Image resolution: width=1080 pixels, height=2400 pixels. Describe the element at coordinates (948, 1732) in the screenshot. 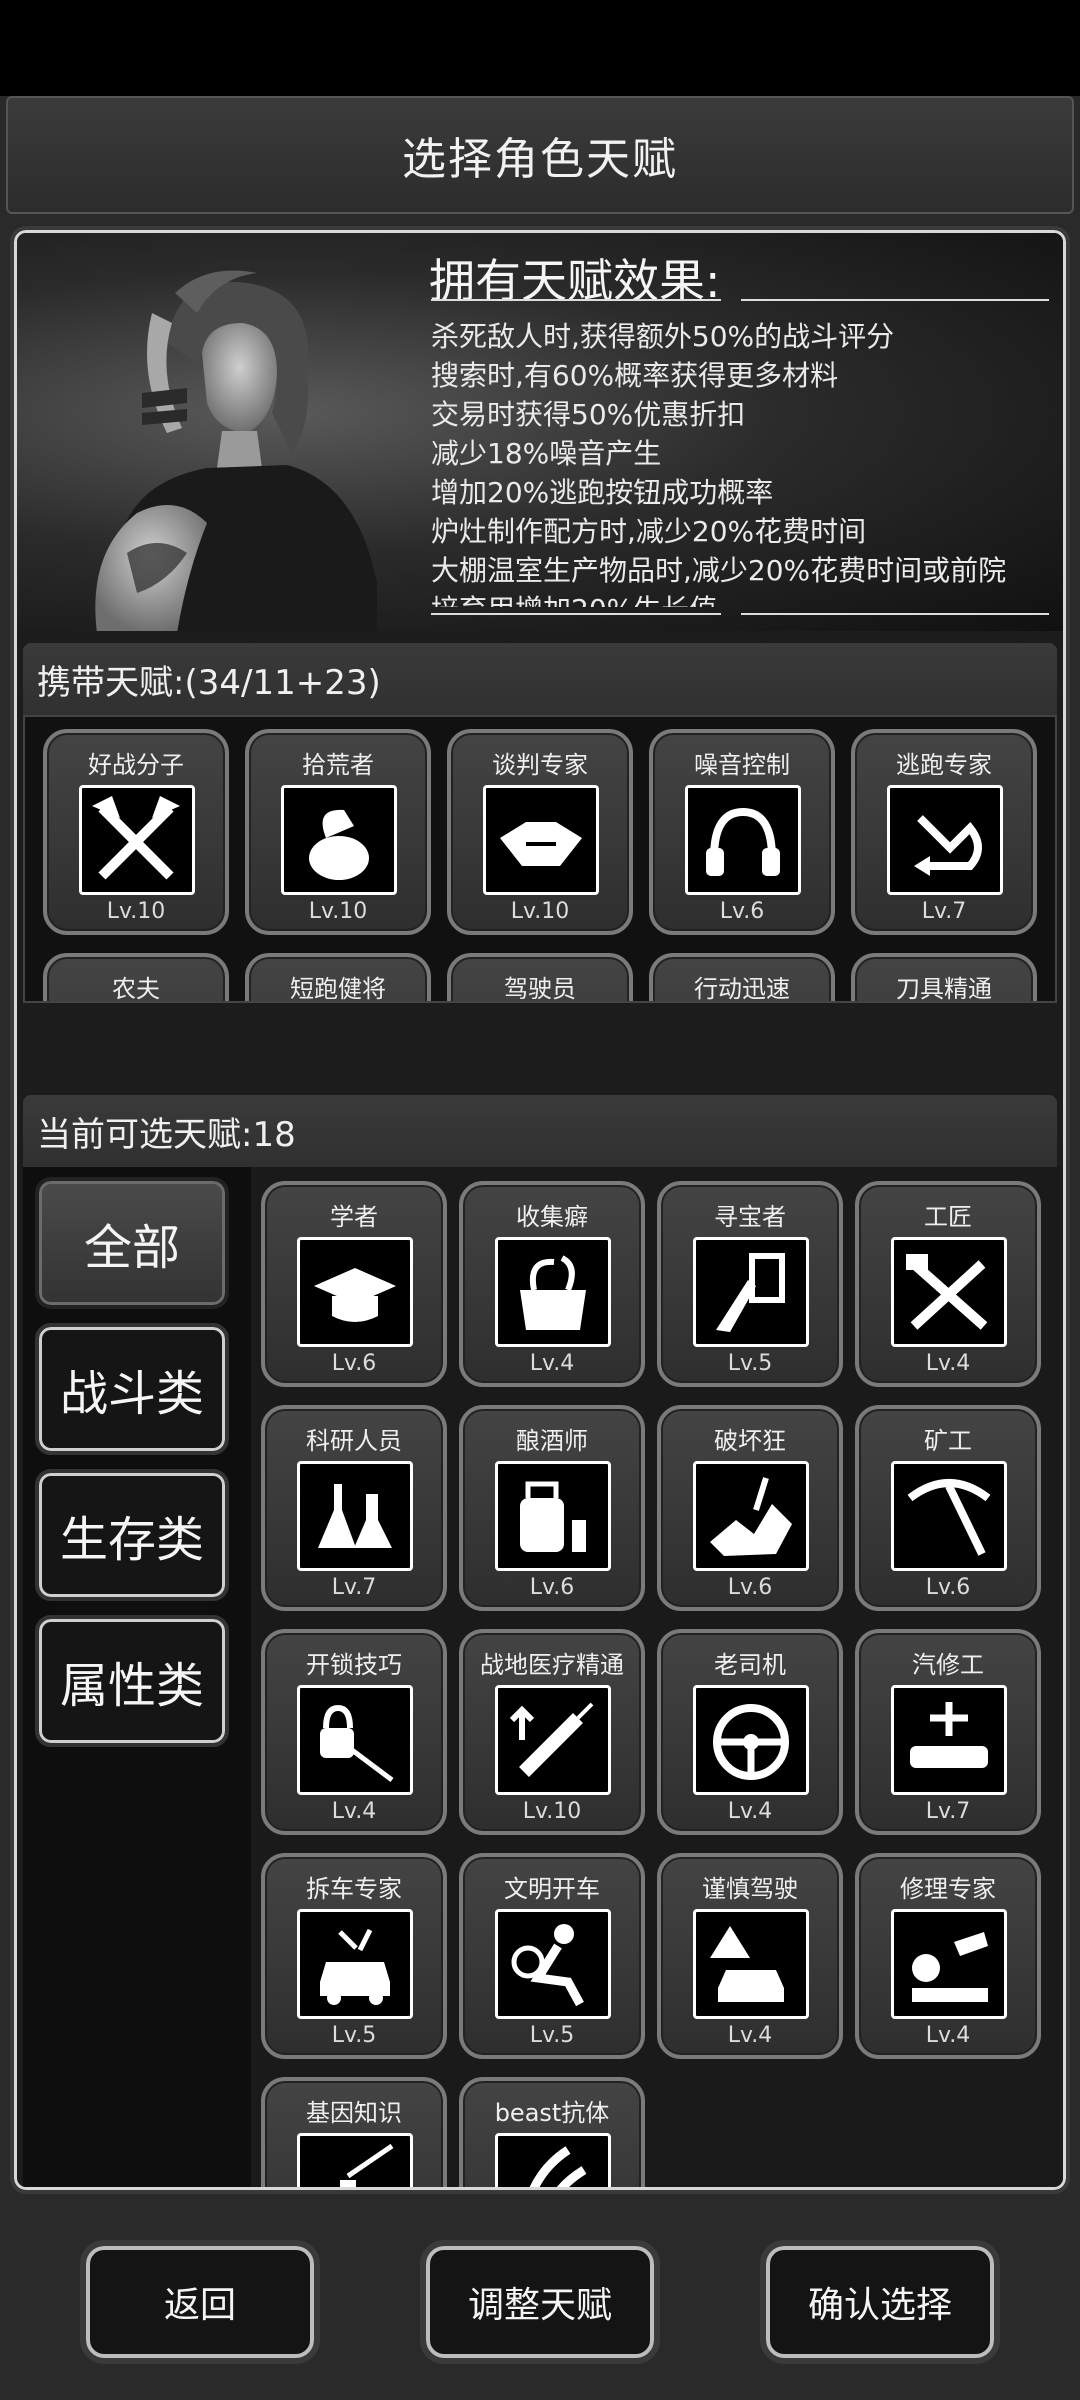

I see `talent-card: 汽修工 Lv.7` at that location.